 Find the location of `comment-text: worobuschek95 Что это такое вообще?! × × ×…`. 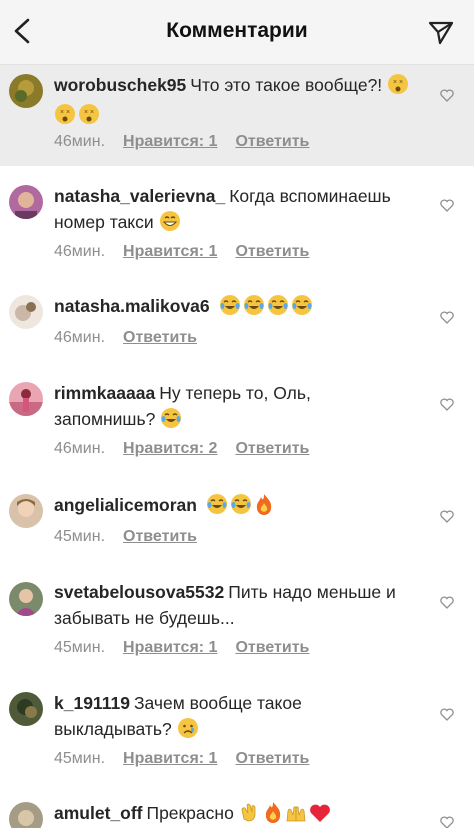

comment-text: worobuschek95 Что это такое вообще?! × × ×… is located at coordinates (234, 102).